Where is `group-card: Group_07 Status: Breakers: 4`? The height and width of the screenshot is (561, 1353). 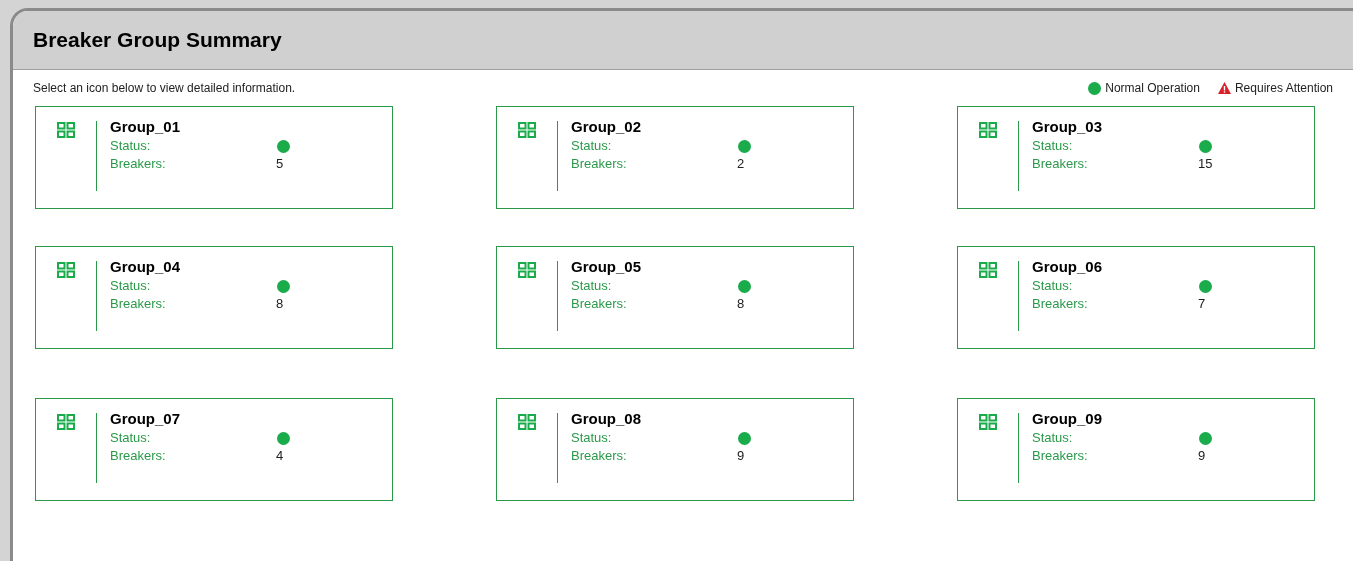
group-card: Group_07 Status: Breakers: 4 is located at coordinates (214, 449).